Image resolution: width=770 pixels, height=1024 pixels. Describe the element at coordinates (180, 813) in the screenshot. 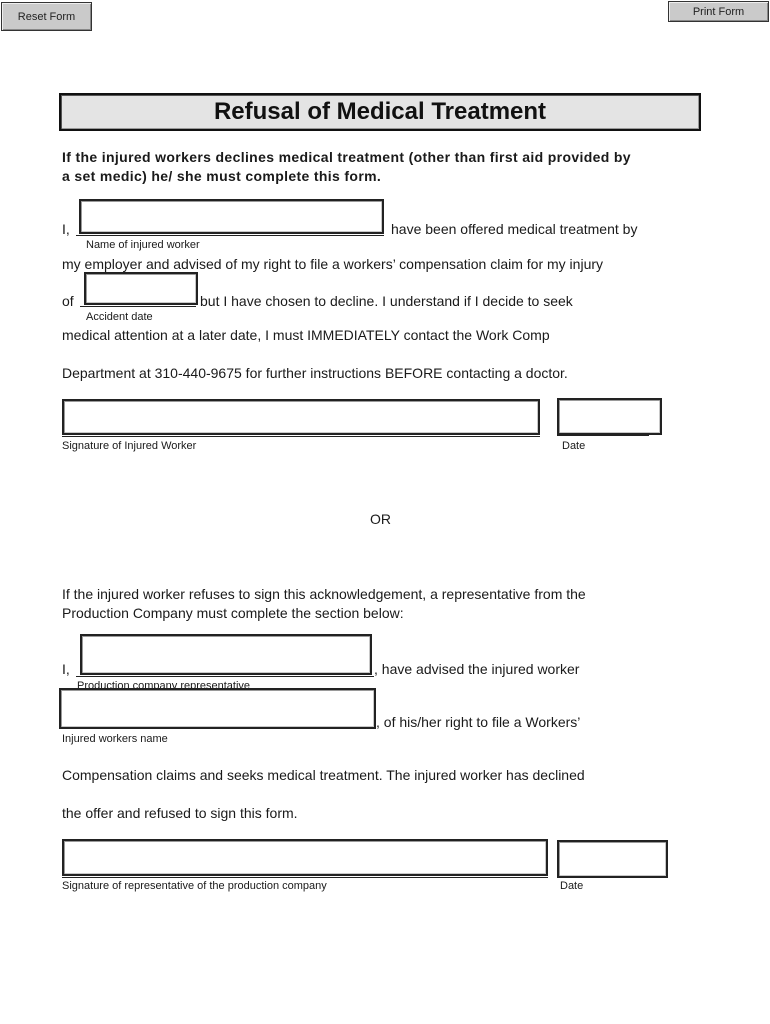

I see `section2-line-4: the offer and refused to sign this form.` at that location.